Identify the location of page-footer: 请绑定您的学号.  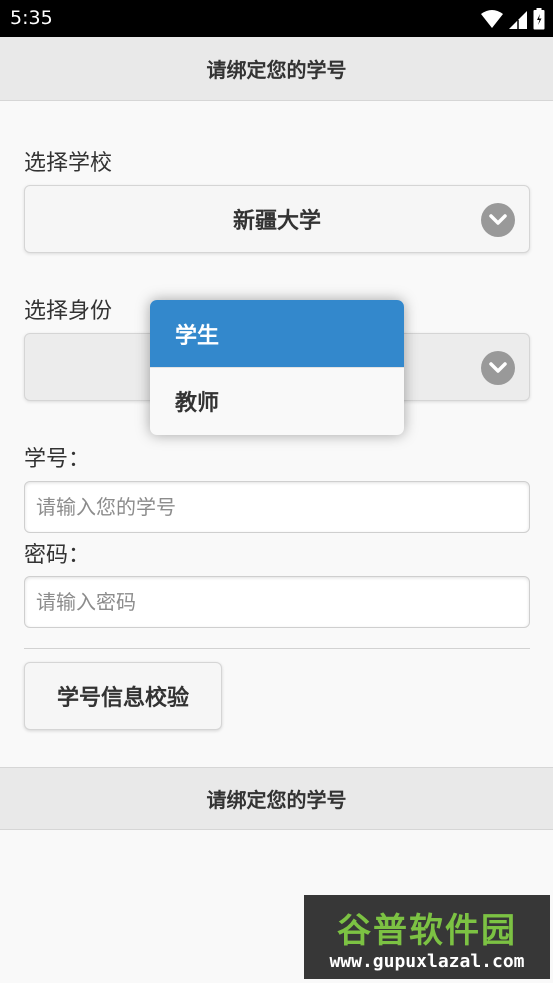
(276, 798).